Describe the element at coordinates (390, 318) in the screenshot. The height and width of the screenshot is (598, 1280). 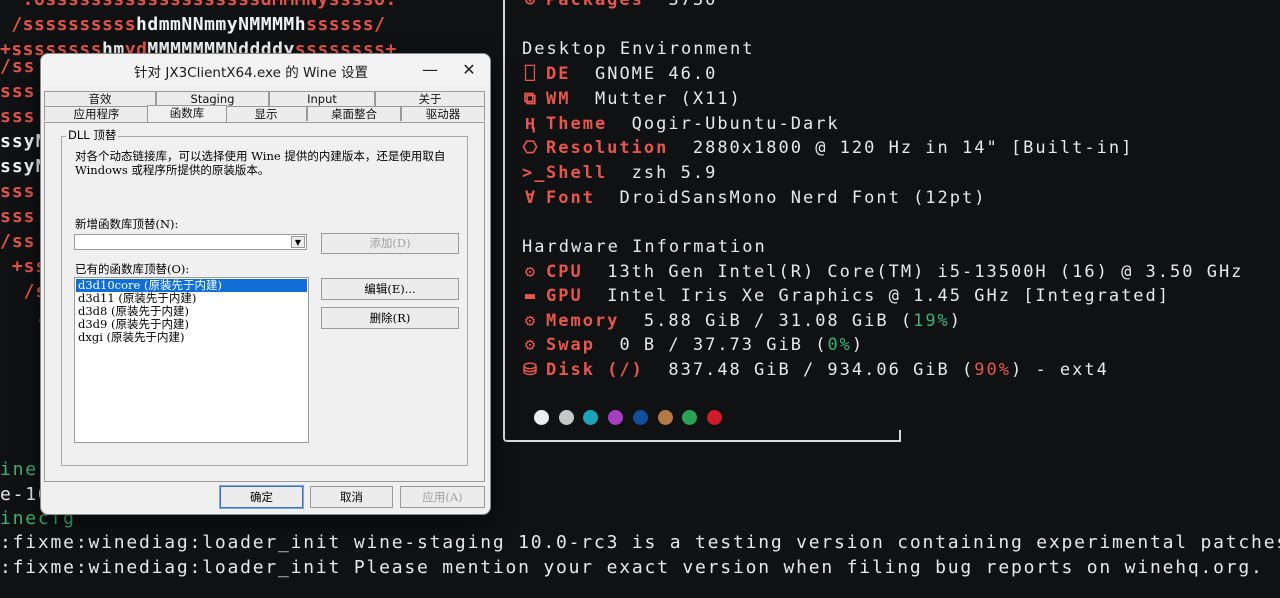
I see `delete-button: 删除(R)` at that location.